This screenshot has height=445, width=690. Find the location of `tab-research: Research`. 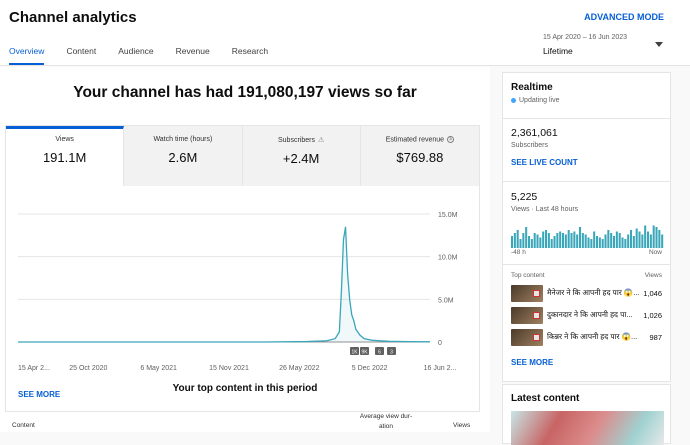

tab-research: Research is located at coordinates (250, 55).